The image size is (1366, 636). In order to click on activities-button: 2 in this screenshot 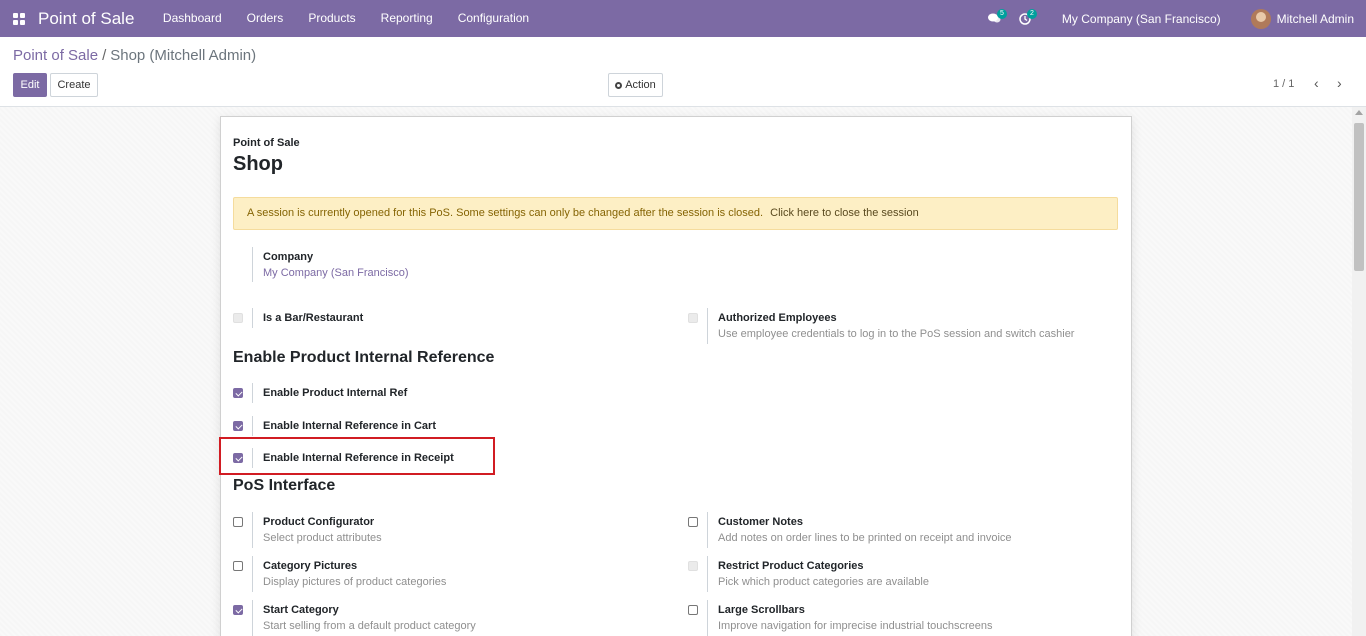, I will do `click(1025, 18)`.